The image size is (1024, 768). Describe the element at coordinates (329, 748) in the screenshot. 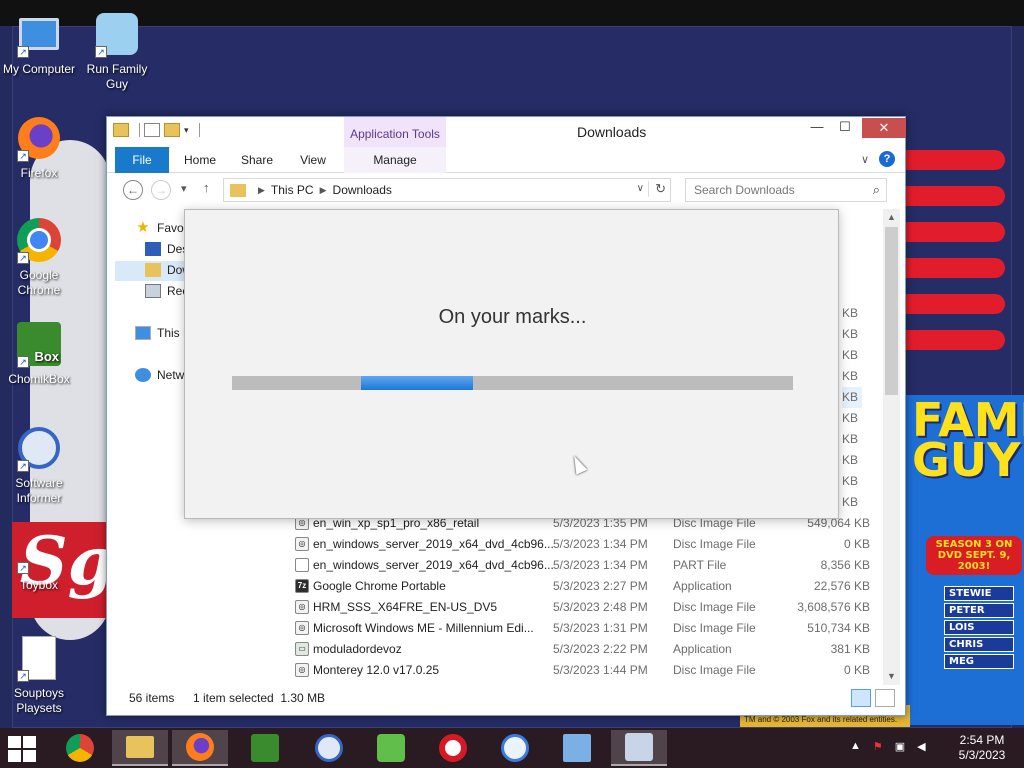

I see `taskbar-software-informer` at that location.